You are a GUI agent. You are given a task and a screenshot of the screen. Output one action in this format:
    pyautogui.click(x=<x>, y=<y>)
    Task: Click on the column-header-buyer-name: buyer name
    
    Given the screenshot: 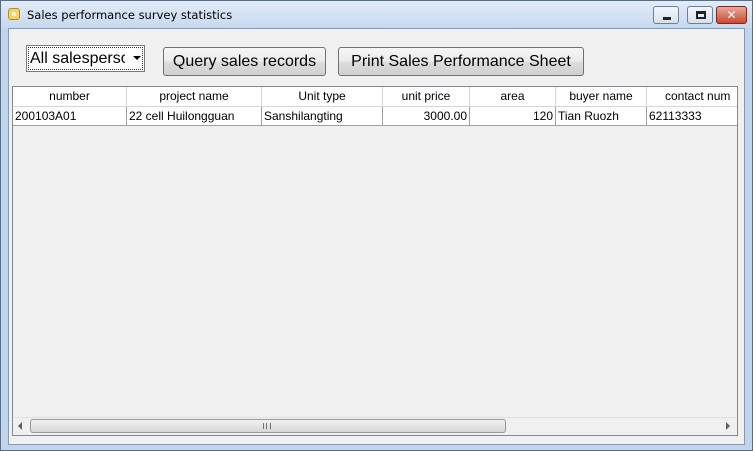 What is the action you would take?
    pyautogui.click(x=601, y=97)
    